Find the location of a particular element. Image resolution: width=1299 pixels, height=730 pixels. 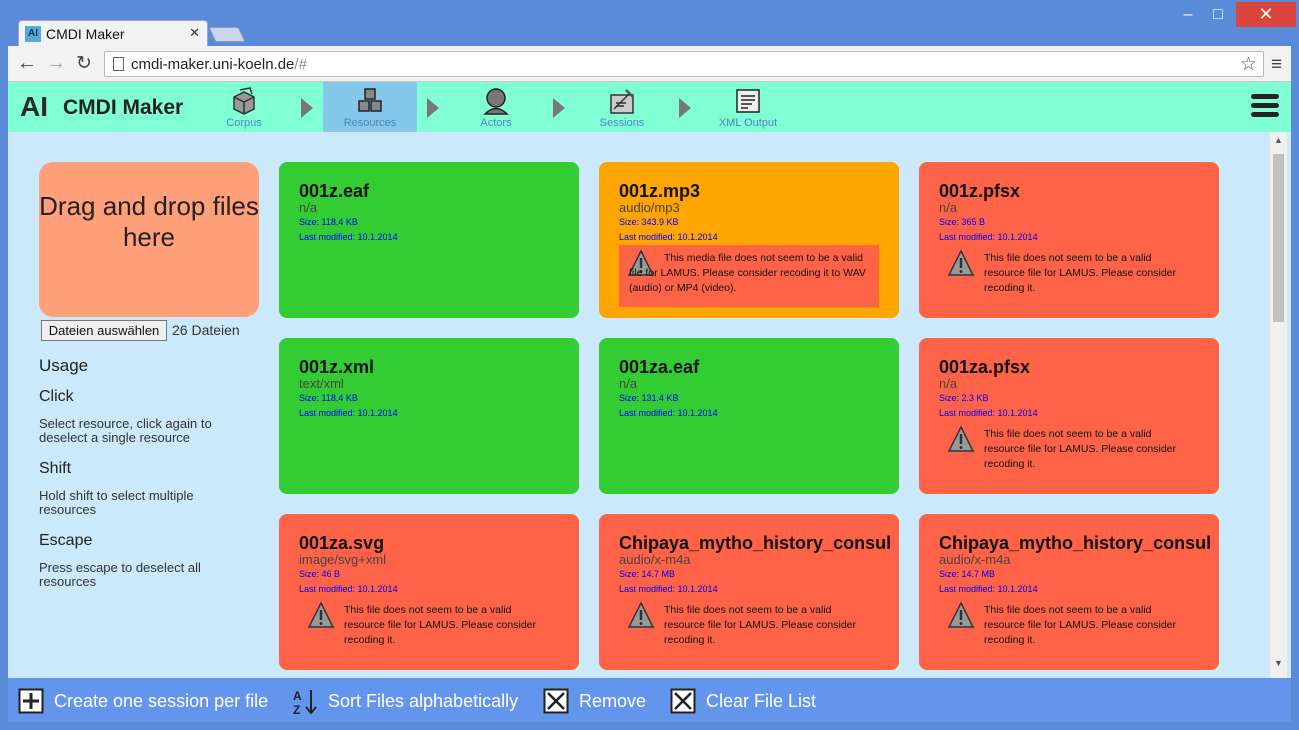

remove-label: Remove is located at coordinates (613, 701).